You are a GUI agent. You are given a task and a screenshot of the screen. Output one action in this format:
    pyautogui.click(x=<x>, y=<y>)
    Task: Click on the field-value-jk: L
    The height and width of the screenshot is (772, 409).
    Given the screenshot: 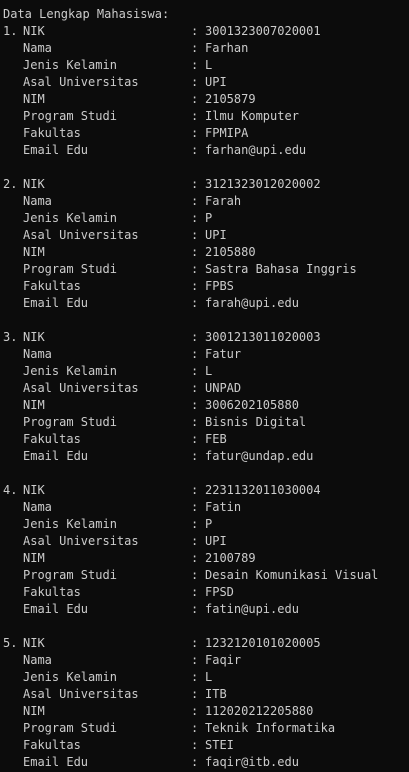 What is the action you would take?
    pyautogui.click(x=209, y=371)
    